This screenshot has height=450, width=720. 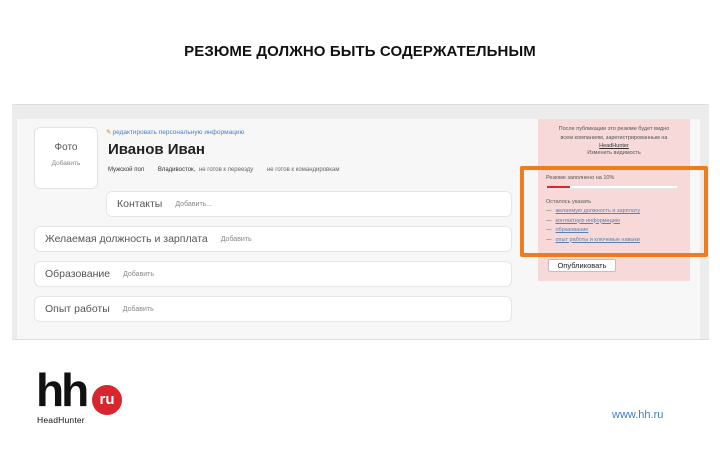 I want to click on logo-ru-badge: ru, so click(x=107, y=400).